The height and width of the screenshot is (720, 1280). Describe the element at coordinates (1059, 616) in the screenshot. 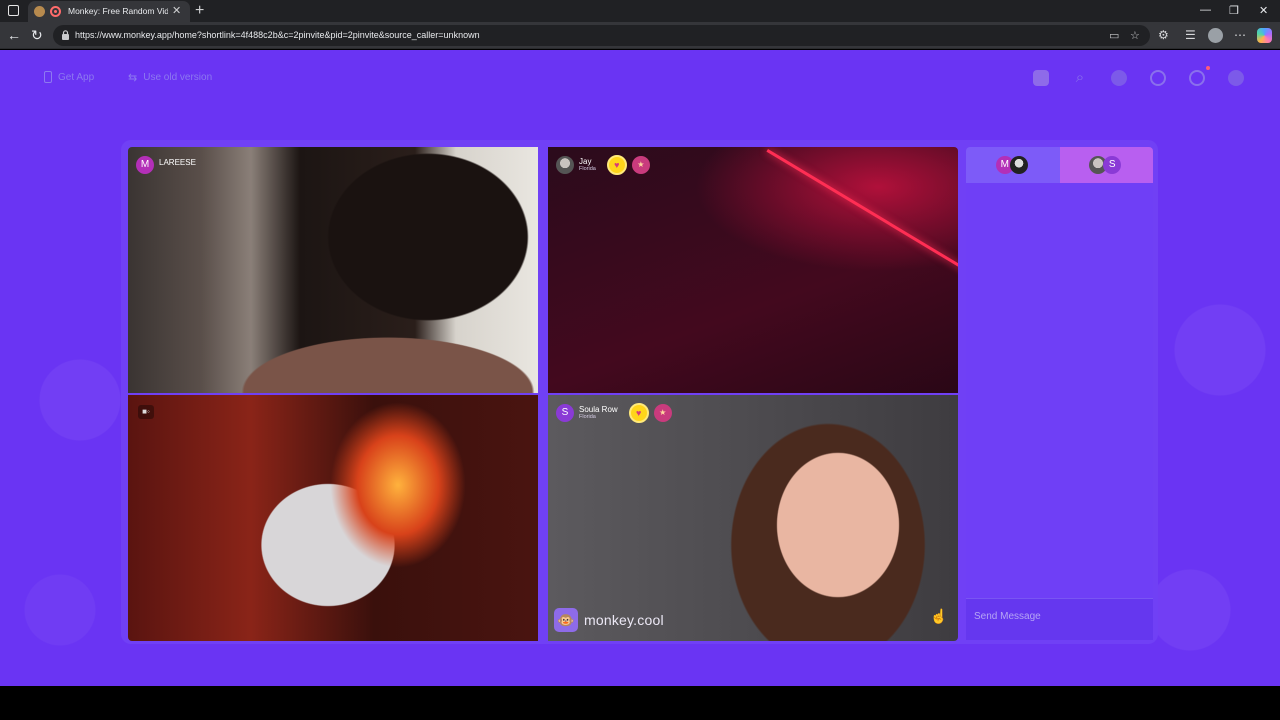

I see `send-message-input` at that location.